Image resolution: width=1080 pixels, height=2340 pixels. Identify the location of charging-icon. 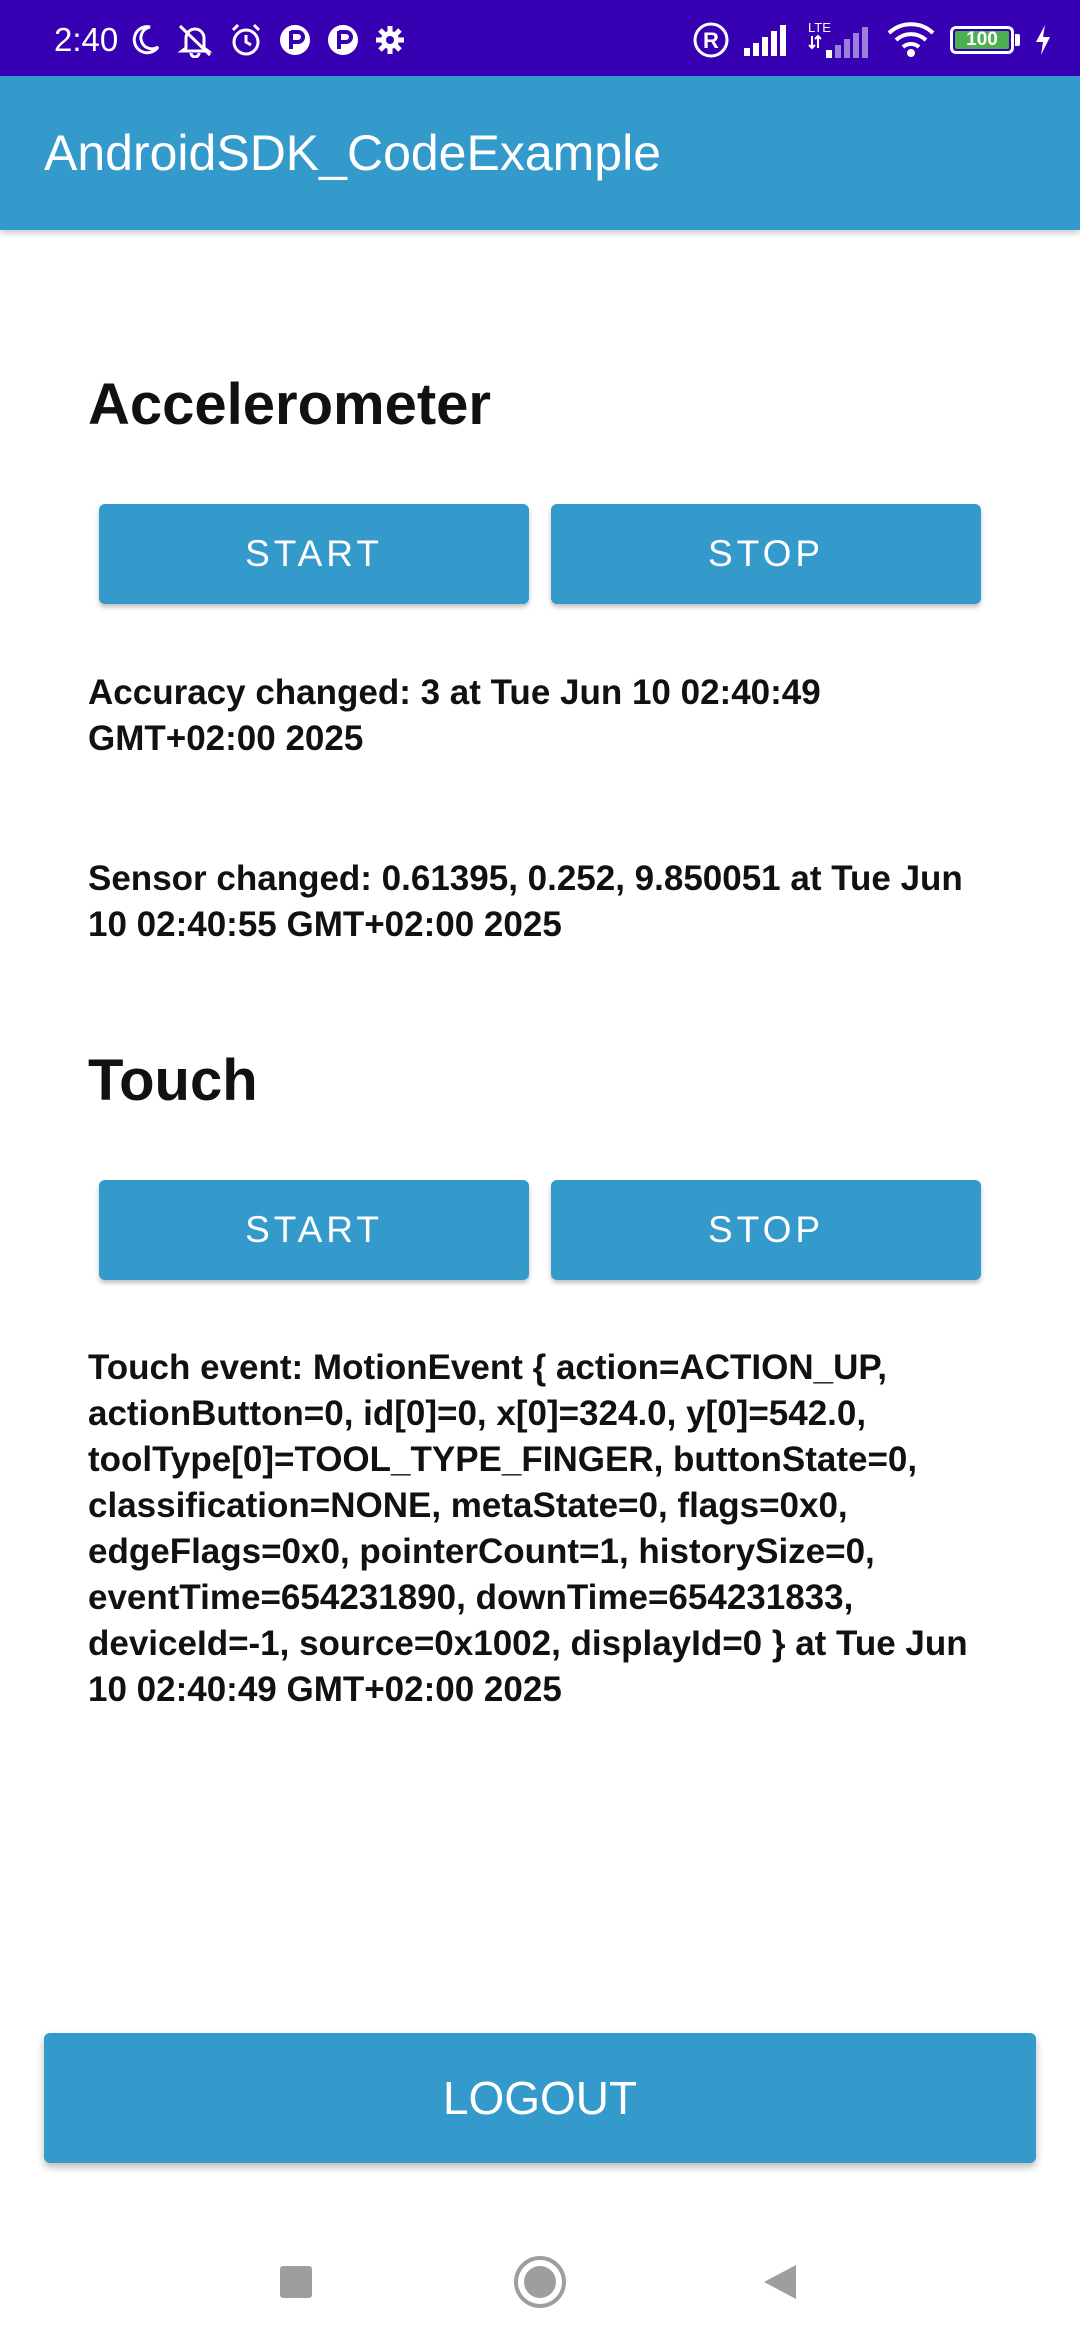
(1043, 40).